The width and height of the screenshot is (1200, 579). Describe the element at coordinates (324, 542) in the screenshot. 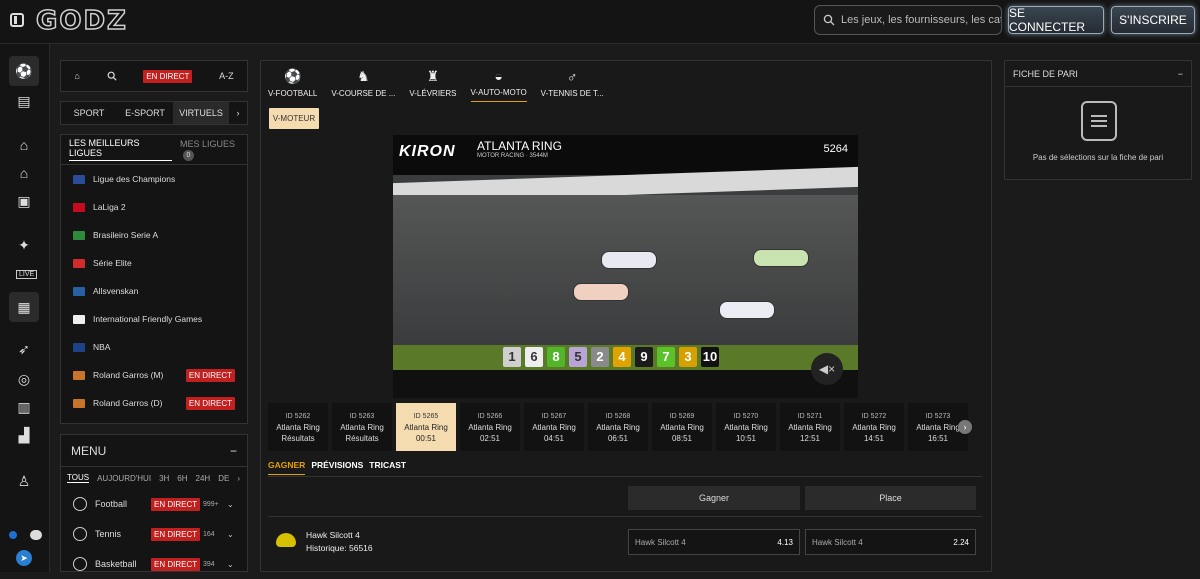

I see `runner-row: Hawk Silcott 4 Historique: 56516` at that location.